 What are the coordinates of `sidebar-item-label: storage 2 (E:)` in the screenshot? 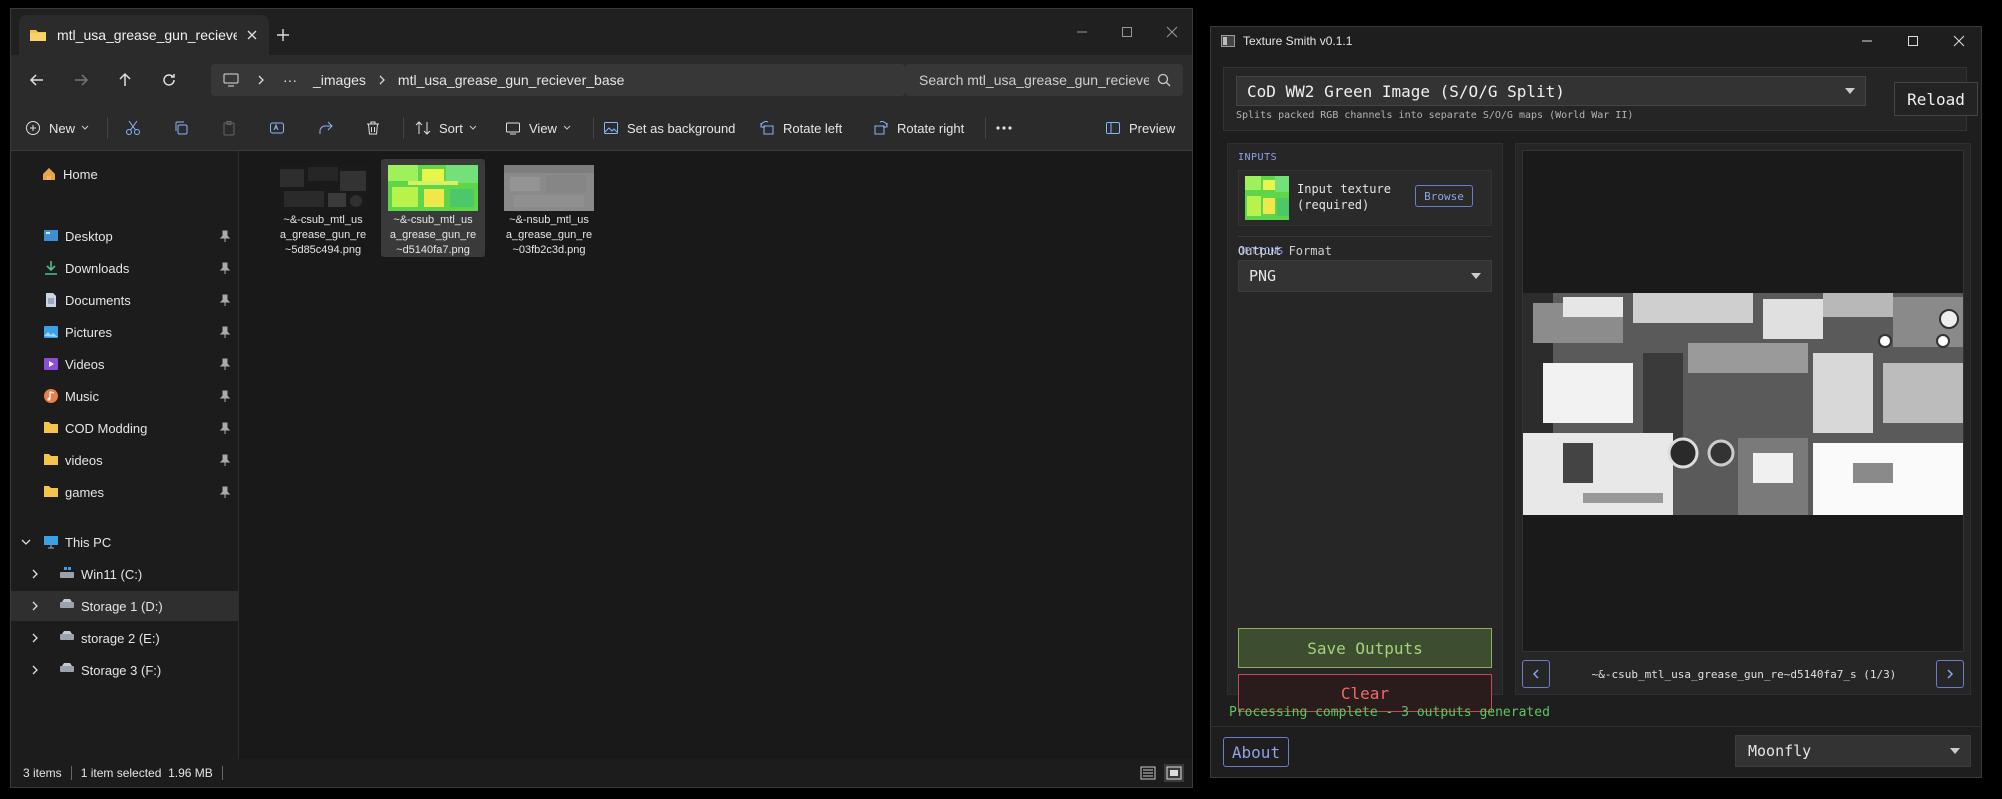 It's located at (120, 638).